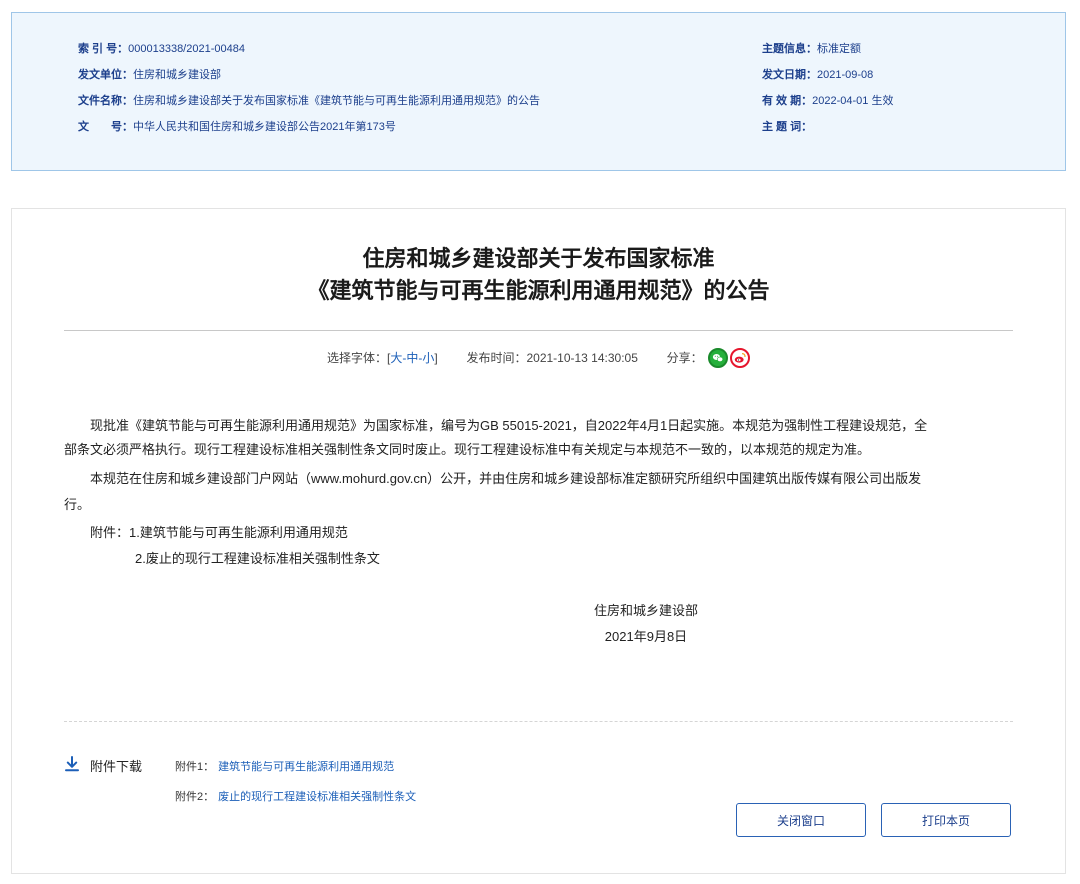  Describe the element at coordinates (306, 767) in the screenshot. I see `download-link-1: 建筑节能与可再生能源利用通用规范` at that location.